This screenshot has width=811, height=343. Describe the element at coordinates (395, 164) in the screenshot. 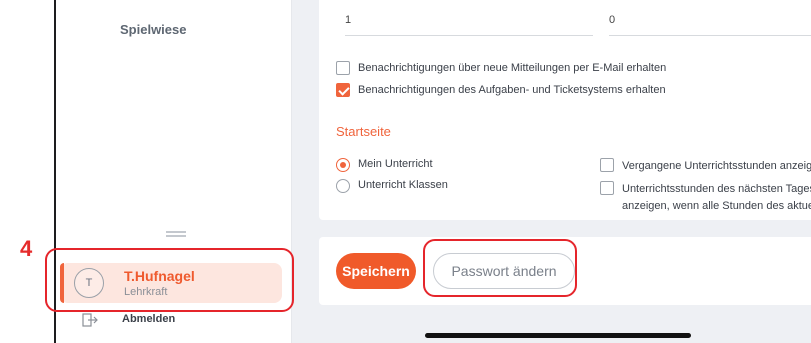

I see `radio-mein-unterricht-label: Mein Unterricht` at that location.